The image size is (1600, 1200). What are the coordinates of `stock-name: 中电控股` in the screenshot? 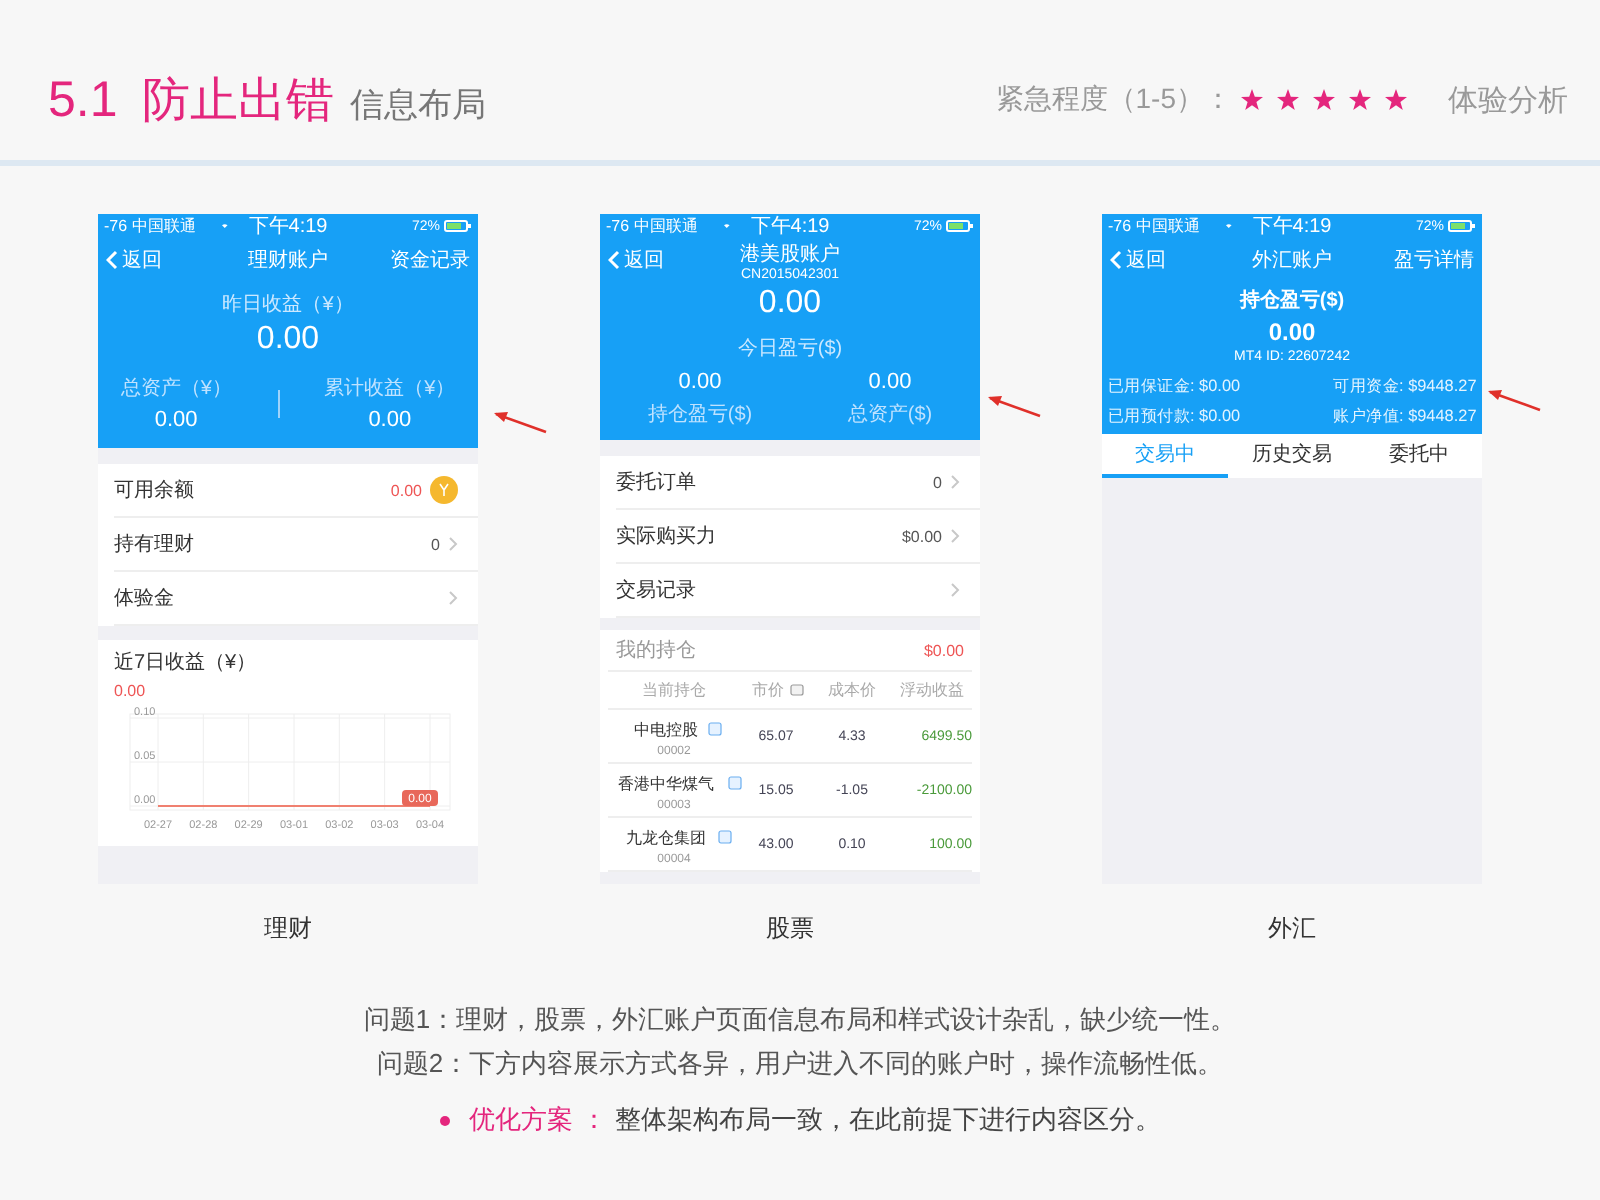 It's located at (666, 730).